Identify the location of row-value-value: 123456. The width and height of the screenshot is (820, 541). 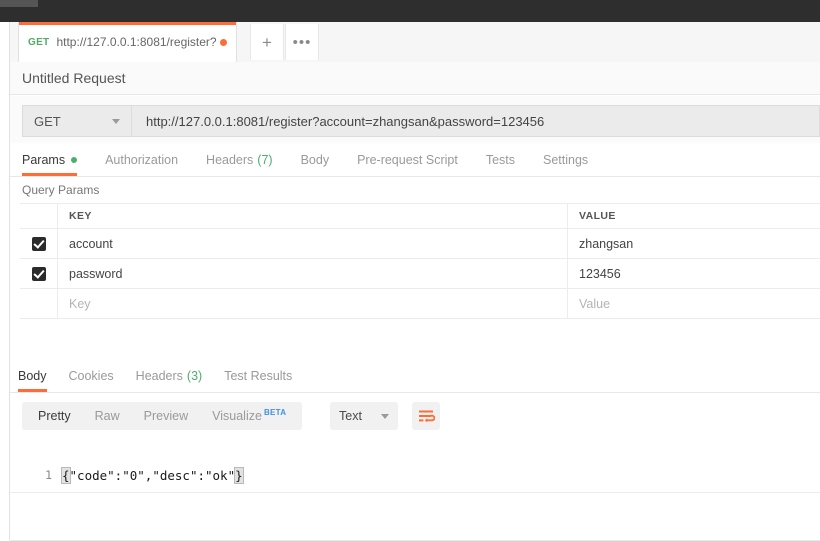
(600, 273).